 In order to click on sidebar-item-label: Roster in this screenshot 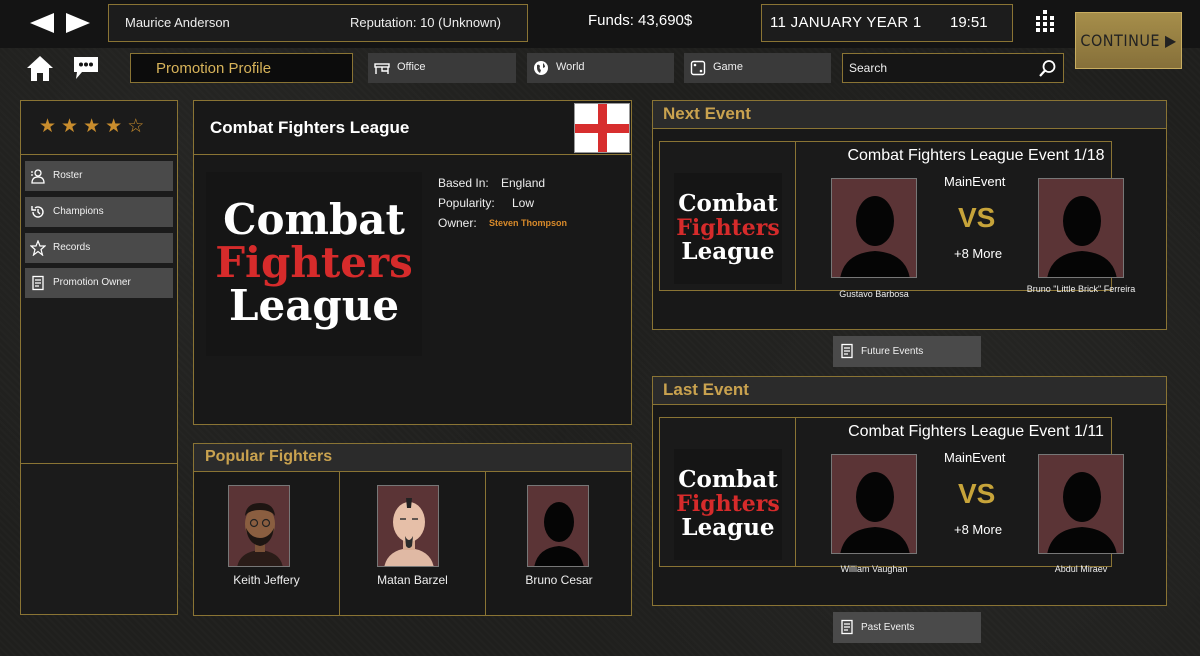, I will do `click(68, 175)`.